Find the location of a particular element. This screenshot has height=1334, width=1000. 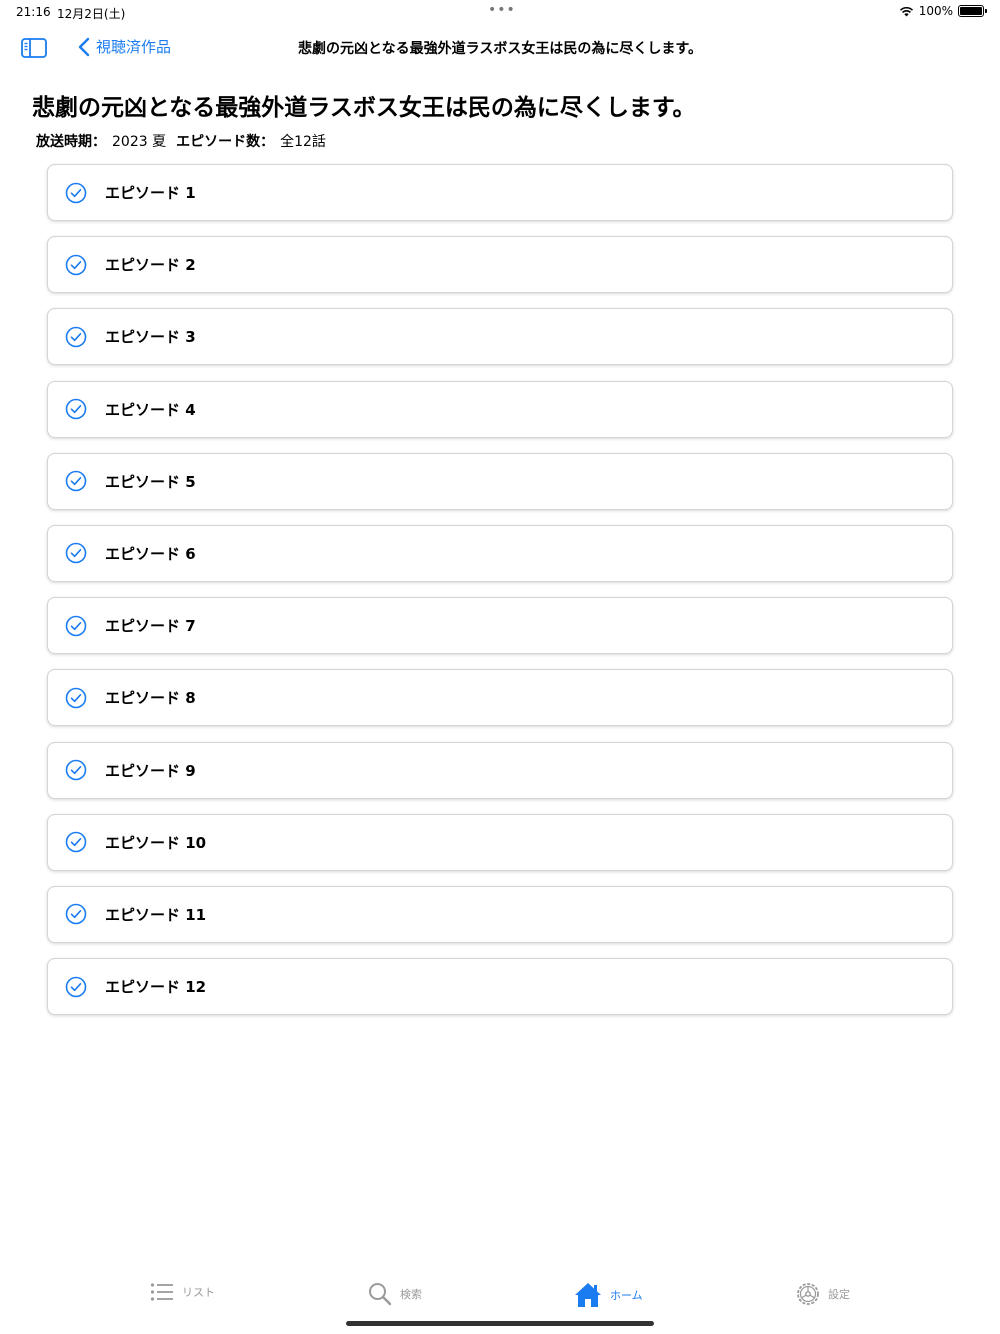

home-indicator is located at coordinates (500, 1323).